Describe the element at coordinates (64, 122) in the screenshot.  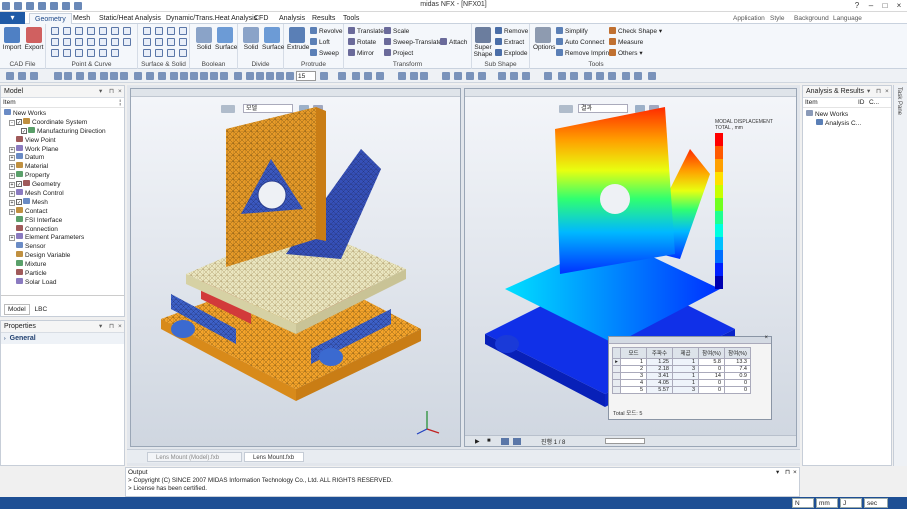
I see `tree-item: - ✓ Coordinate System` at that location.